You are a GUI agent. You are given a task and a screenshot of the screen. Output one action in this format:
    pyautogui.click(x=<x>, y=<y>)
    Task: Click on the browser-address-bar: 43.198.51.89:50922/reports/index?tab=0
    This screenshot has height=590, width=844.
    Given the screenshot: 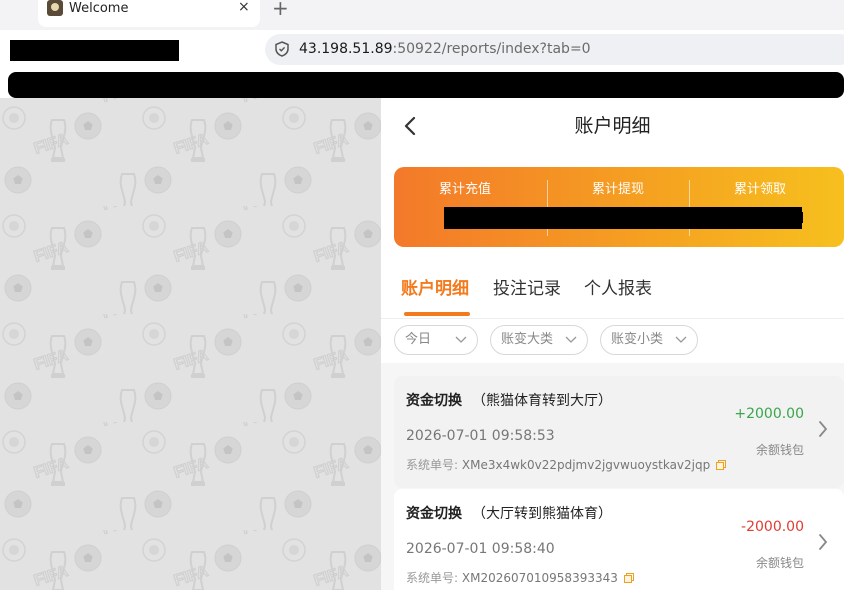 What is the action you would take?
    pyautogui.click(x=422, y=51)
    